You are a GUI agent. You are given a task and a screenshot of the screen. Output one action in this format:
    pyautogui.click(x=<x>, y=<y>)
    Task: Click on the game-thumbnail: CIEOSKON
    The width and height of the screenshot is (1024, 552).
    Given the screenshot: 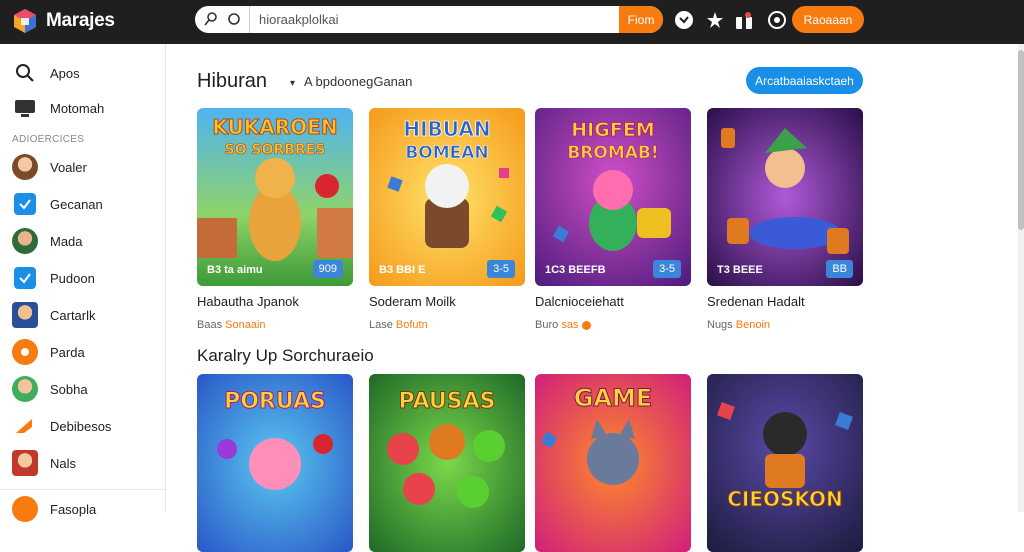 What is the action you would take?
    pyautogui.click(x=785, y=463)
    